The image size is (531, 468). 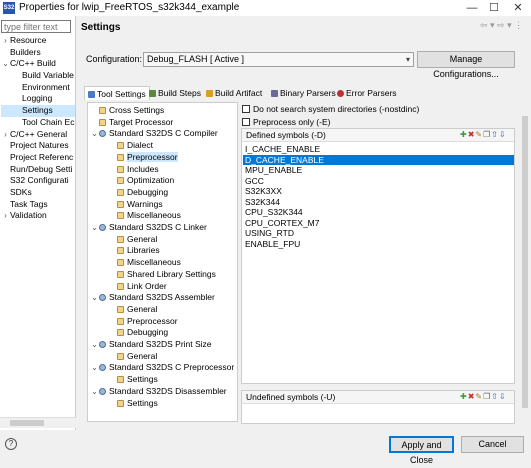 What do you see at coordinates (125, 205) in the screenshot?
I see `tree-item: Warnings` at bounding box center [125, 205].